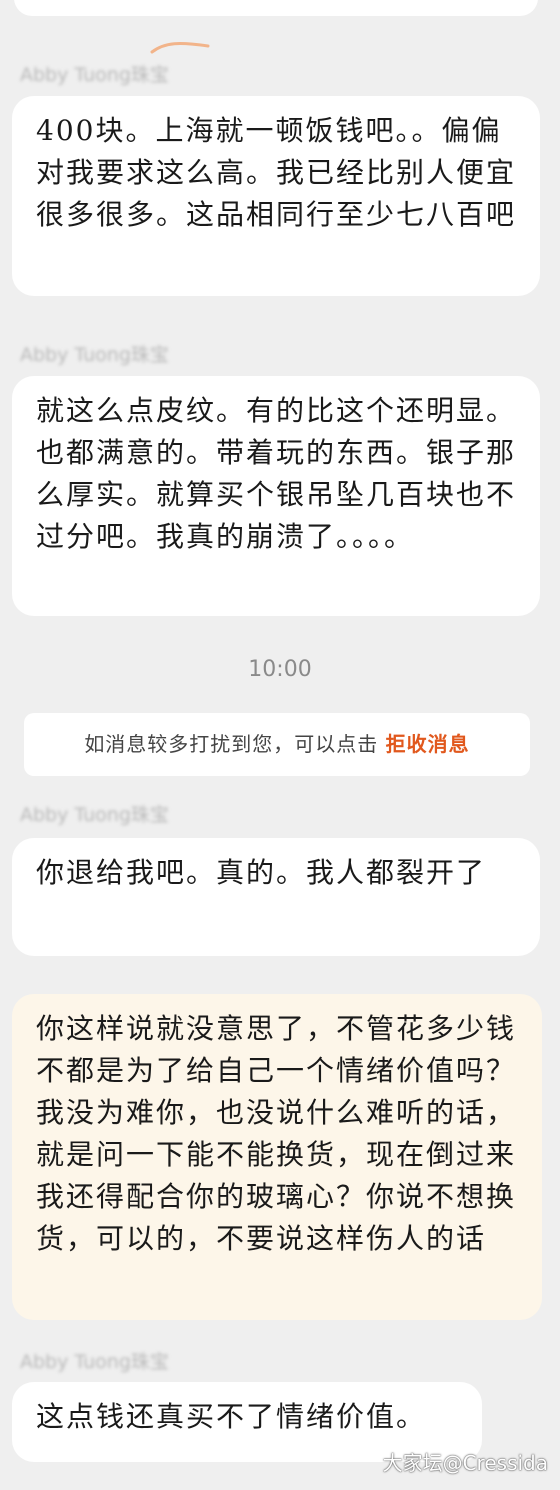 The height and width of the screenshot is (1490, 560). What do you see at coordinates (276, 897) in the screenshot?
I see `message-bubble: 你退给我吧。真的。我人都裂开了` at bounding box center [276, 897].